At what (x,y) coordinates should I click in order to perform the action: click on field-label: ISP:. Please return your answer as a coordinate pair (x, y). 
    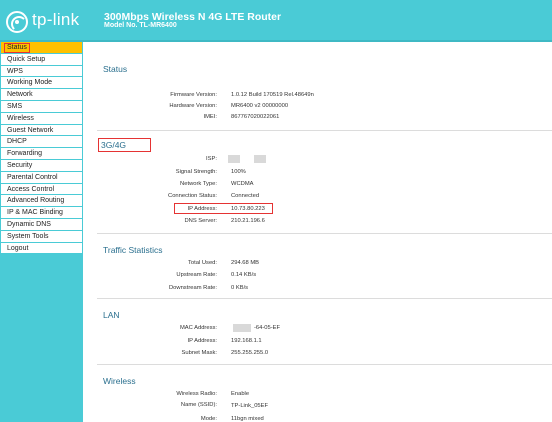
    Looking at the image, I should click on (211, 159).